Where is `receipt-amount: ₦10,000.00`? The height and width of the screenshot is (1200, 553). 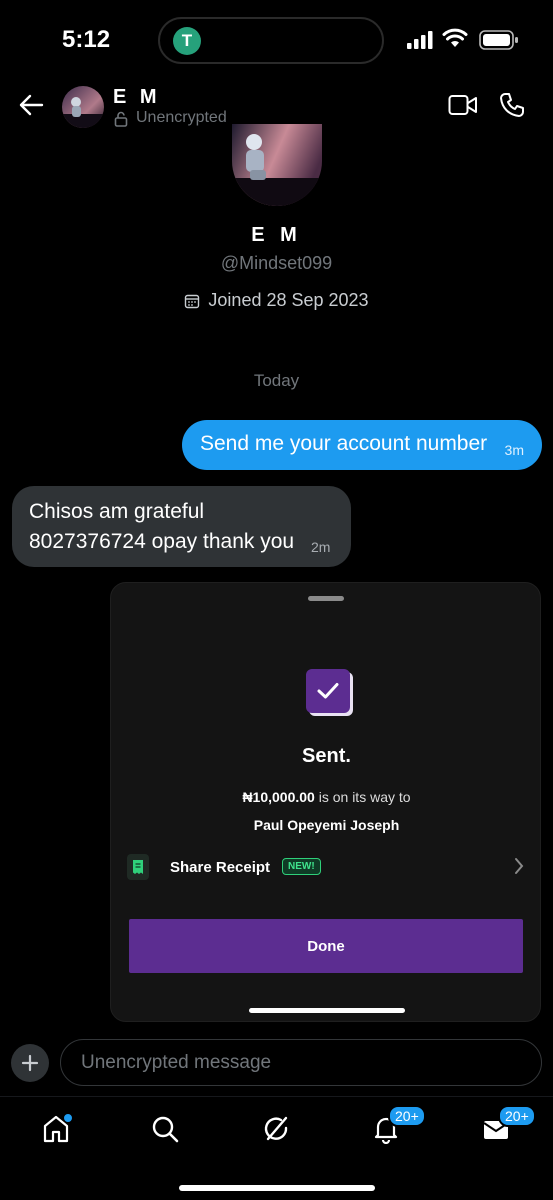 receipt-amount: ₦10,000.00 is located at coordinates (278, 797).